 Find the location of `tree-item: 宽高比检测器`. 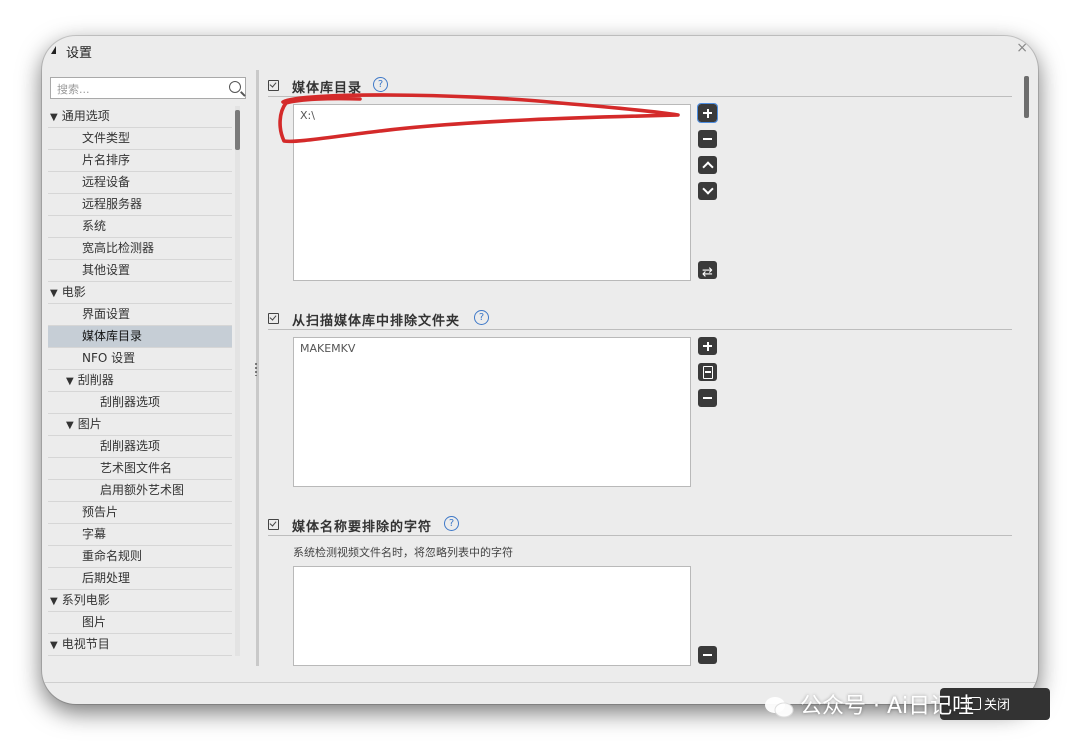

tree-item: 宽高比检测器 is located at coordinates (140, 249).